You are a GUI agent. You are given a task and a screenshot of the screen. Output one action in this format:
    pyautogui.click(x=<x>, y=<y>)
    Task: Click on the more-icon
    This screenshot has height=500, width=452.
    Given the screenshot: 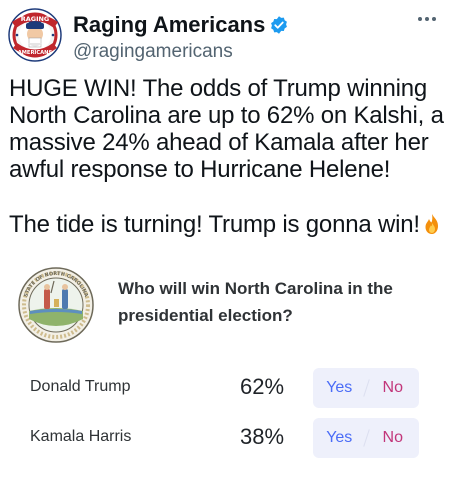 What is the action you would take?
    pyautogui.click(x=427, y=19)
    